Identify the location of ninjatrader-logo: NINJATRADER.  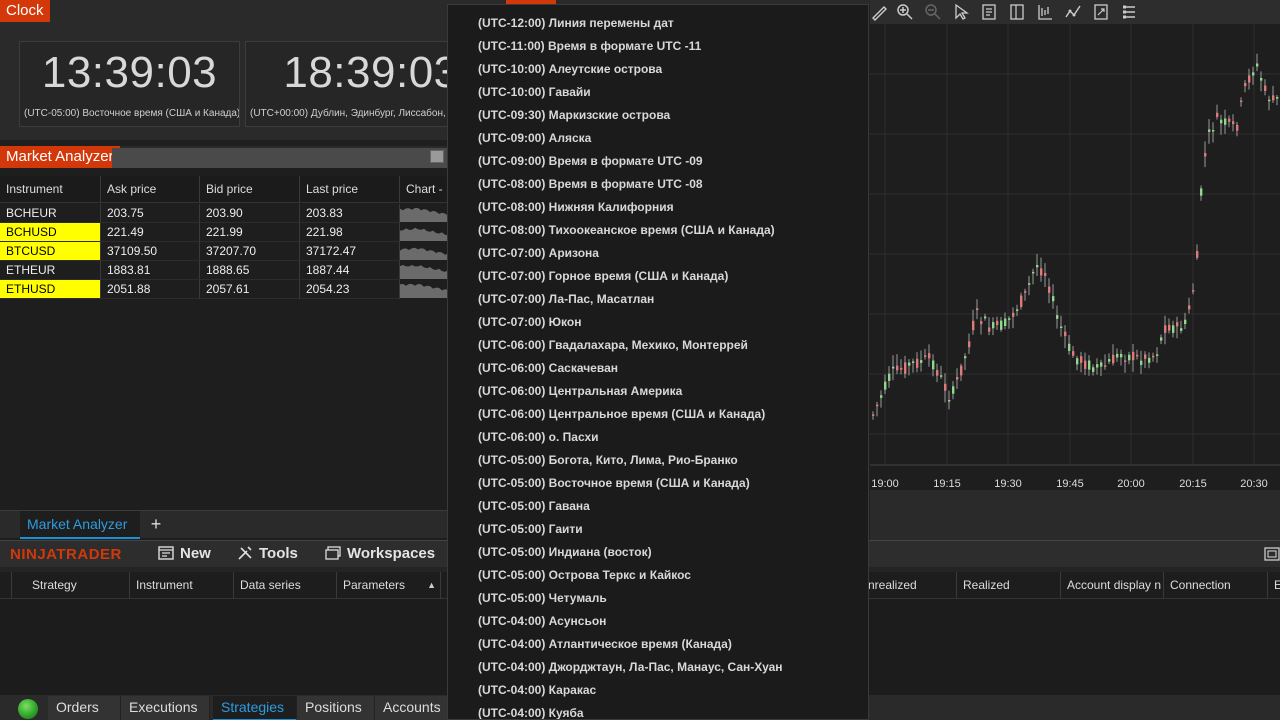
(66, 554).